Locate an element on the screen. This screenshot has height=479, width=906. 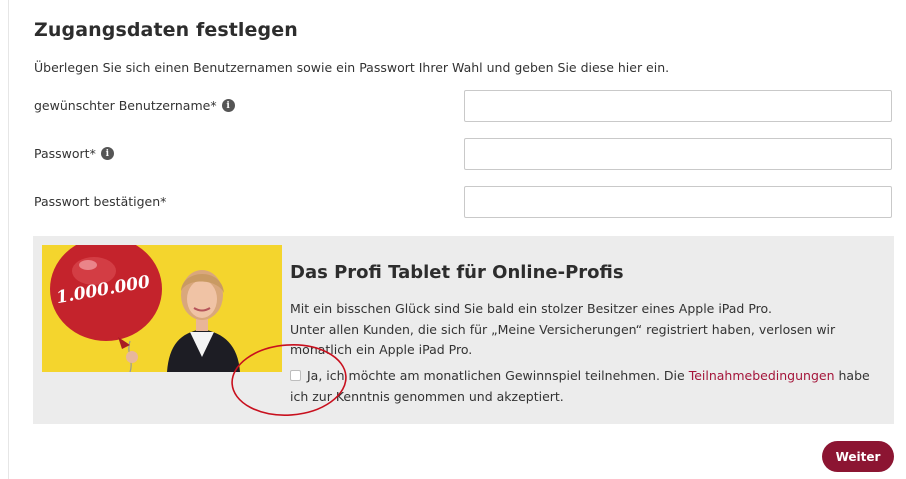
promo-image: 1.000.000 is located at coordinates (162, 308).